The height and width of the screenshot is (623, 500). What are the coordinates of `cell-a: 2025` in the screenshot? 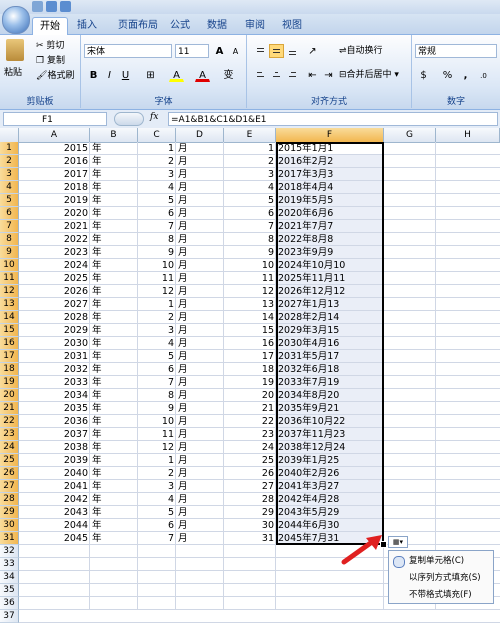 It's located at (54, 278).